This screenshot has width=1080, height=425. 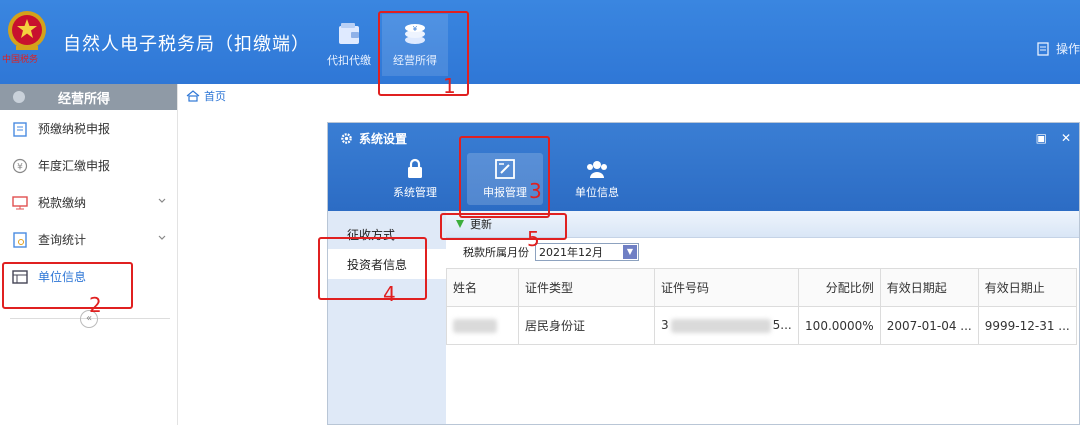 What do you see at coordinates (703, 167) in the screenshot?
I see `dialog-header: 系统设置 ▣ ✕ 系统管理 申报管理 单位信息` at bounding box center [703, 167].